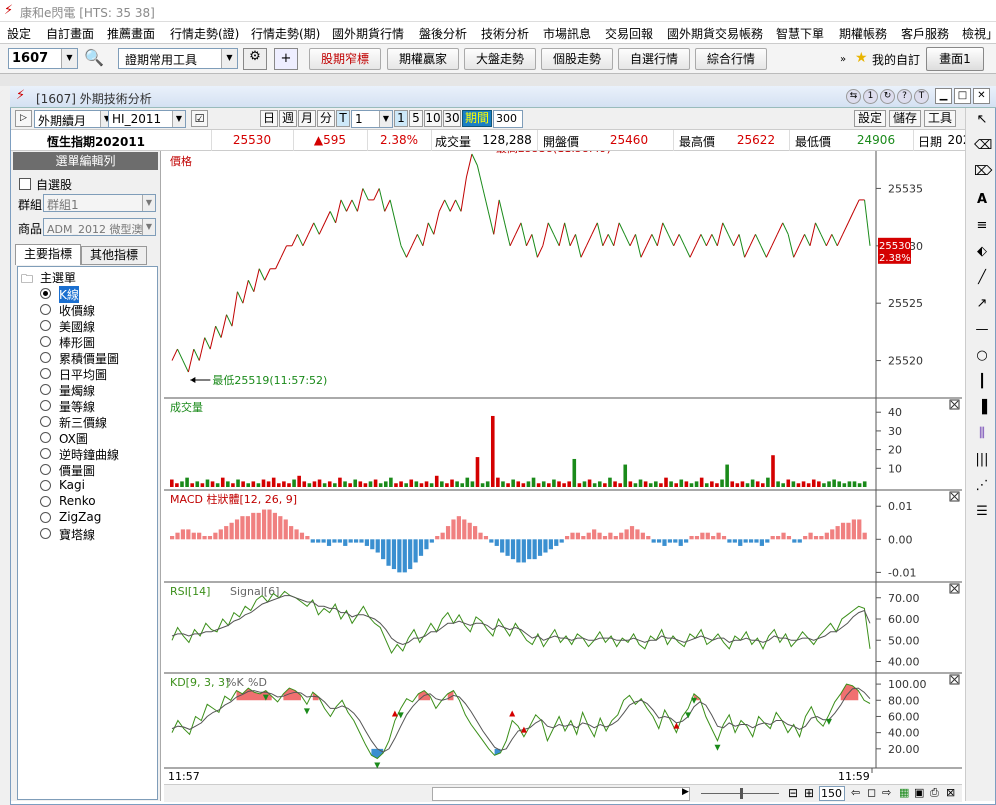 This screenshot has height=805, width=996. What do you see at coordinates (853, 96) in the screenshot?
I see `link-icon: ⇆` at bounding box center [853, 96].